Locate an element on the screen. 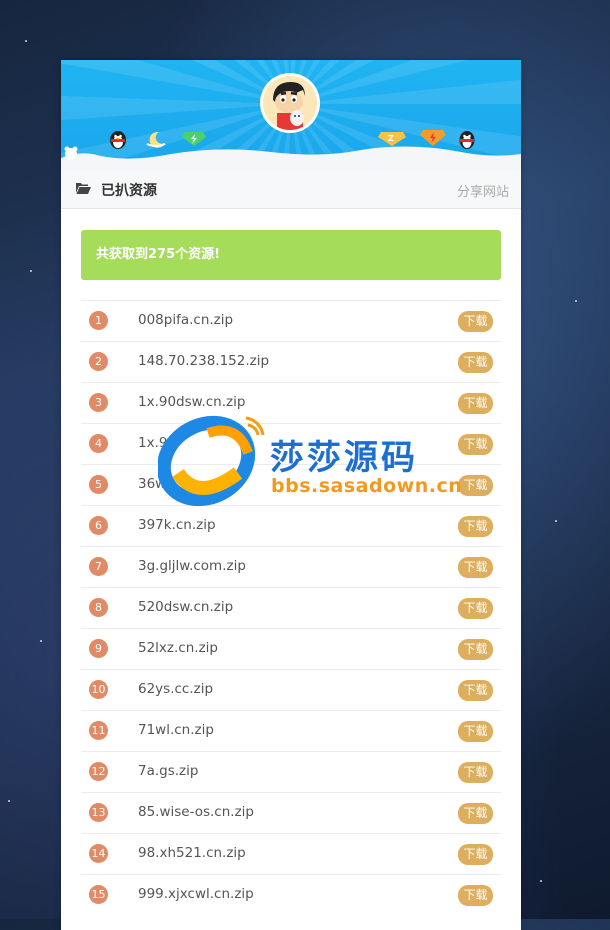 The width and height of the screenshot is (610, 930). file-name: 3g.gljlw.com.zip is located at coordinates (192, 566).